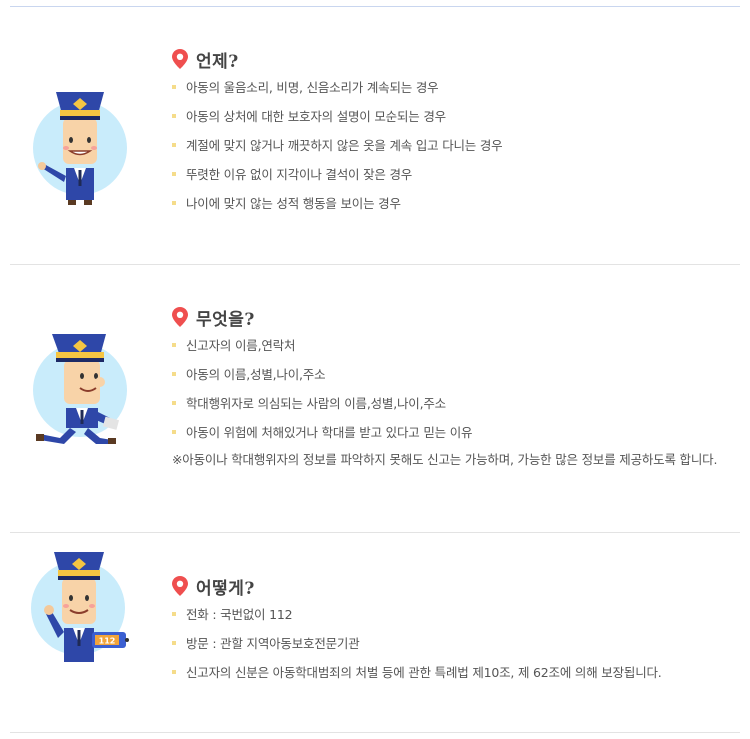 This screenshot has height=739, width=750. I want to click on list-item: 아동의 울음소리, 비명, 신음소리가 계속되는 경우, so click(458, 93).